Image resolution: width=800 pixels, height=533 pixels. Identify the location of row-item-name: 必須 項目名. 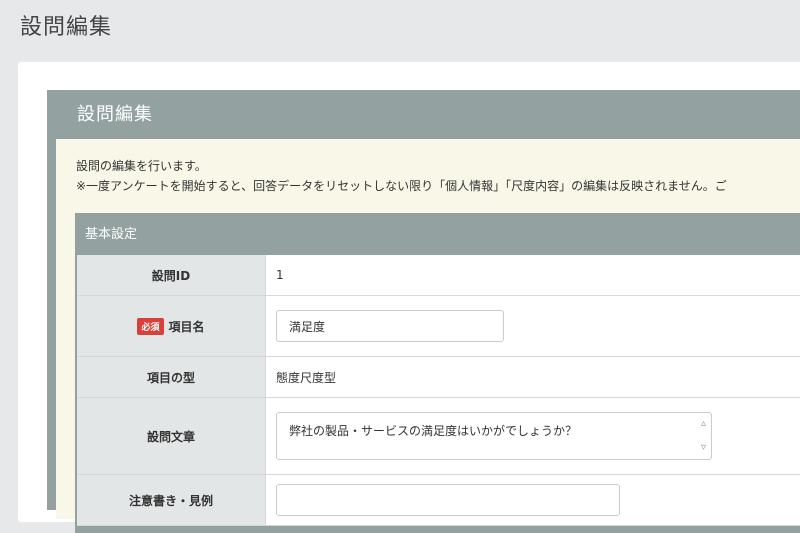
(438, 326).